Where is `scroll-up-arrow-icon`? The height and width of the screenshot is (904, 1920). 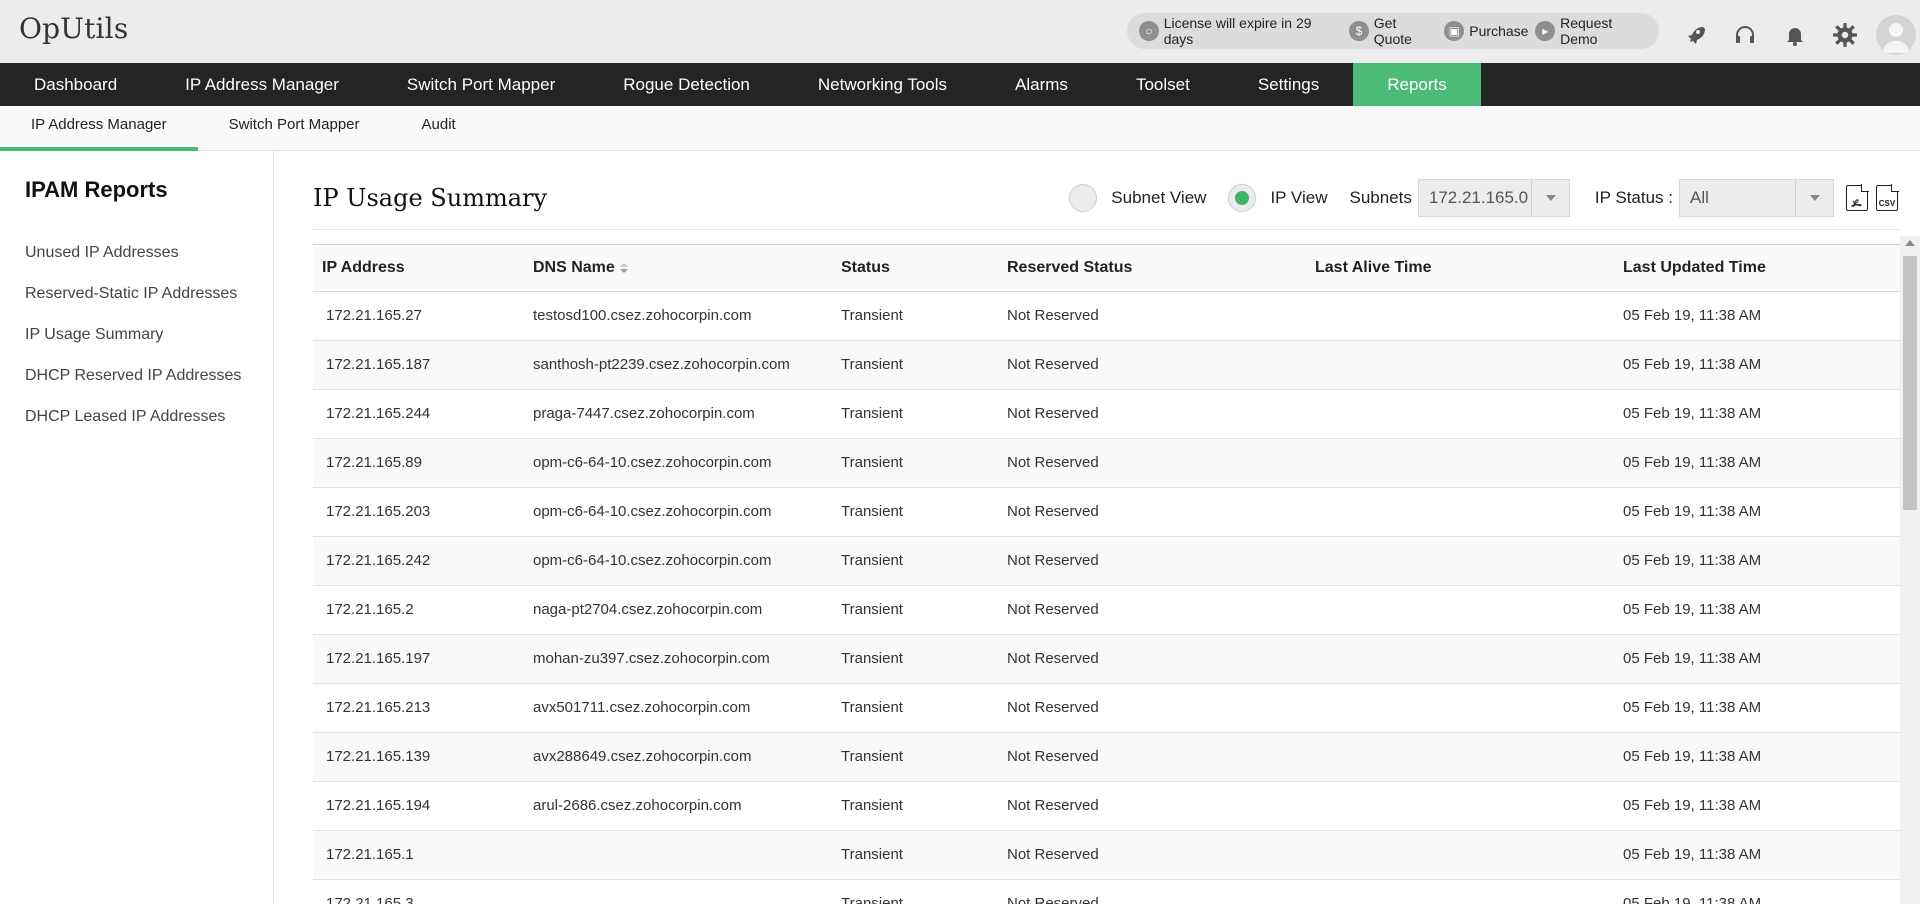 scroll-up-arrow-icon is located at coordinates (1910, 243).